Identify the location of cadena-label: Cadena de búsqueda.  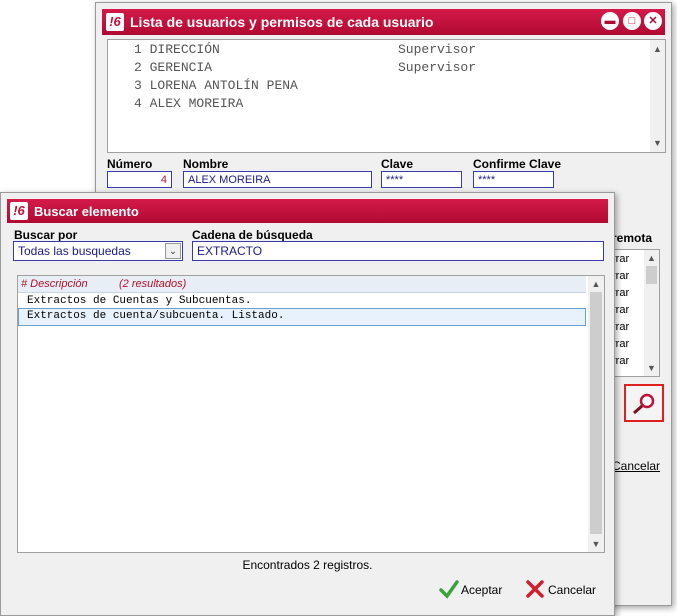
(252, 235).